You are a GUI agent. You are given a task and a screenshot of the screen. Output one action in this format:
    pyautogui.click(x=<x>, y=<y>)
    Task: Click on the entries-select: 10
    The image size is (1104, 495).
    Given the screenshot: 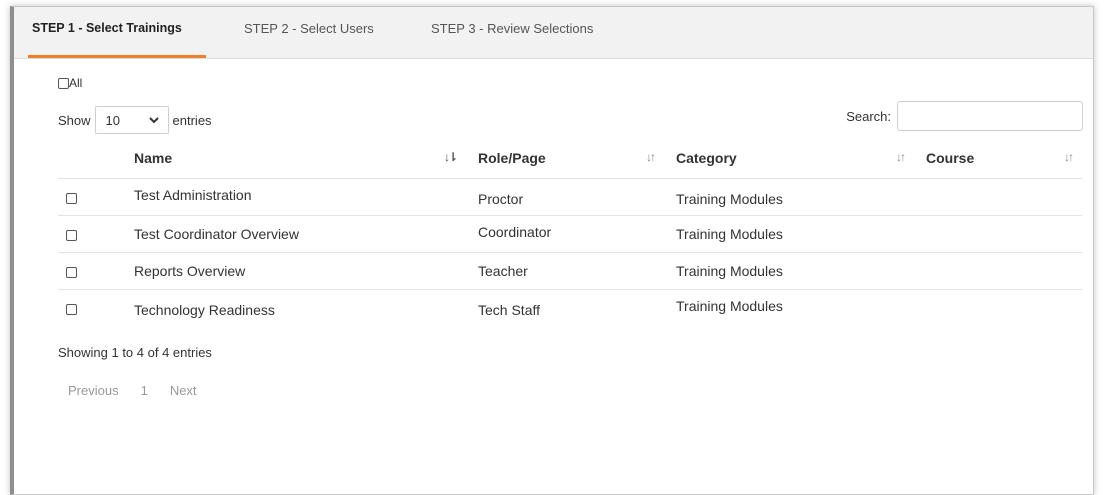 What is the action you would take?
    pyautogui.click(x=131, y=120)
    